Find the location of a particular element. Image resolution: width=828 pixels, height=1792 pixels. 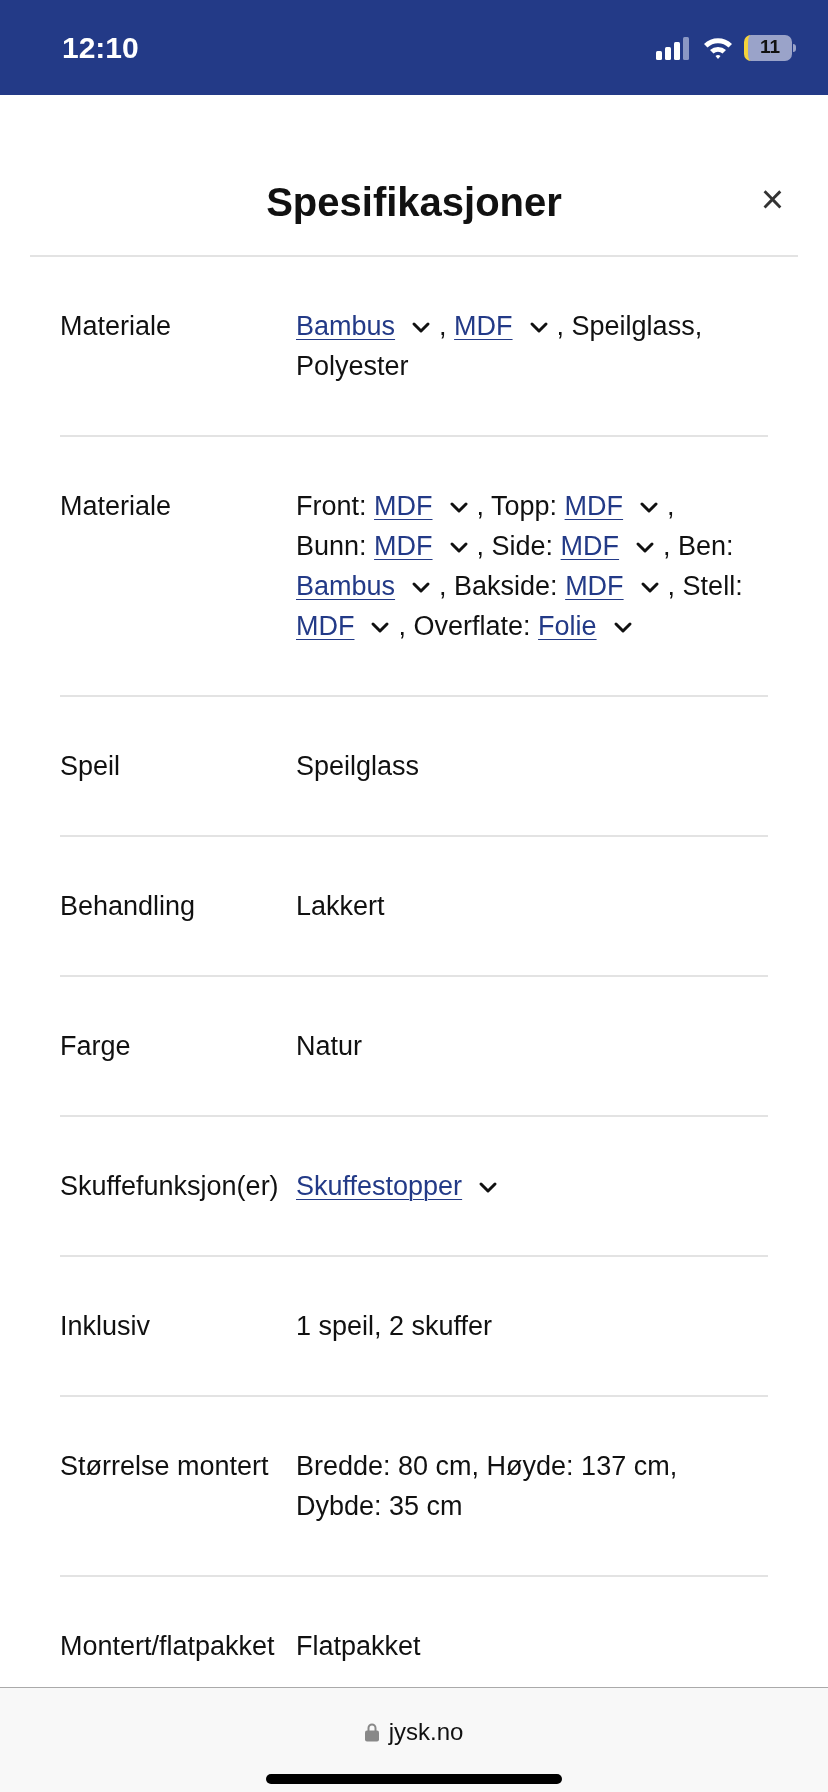

value-text: Bredde: 80 cm, Høyde: 137 cm, is located at coordinates (487, 1466).